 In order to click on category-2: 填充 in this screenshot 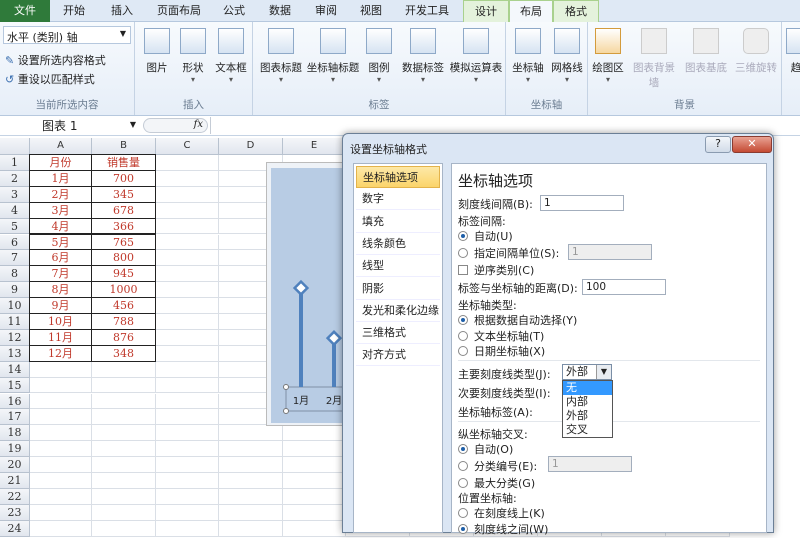, I will do `click(398, 222)`.